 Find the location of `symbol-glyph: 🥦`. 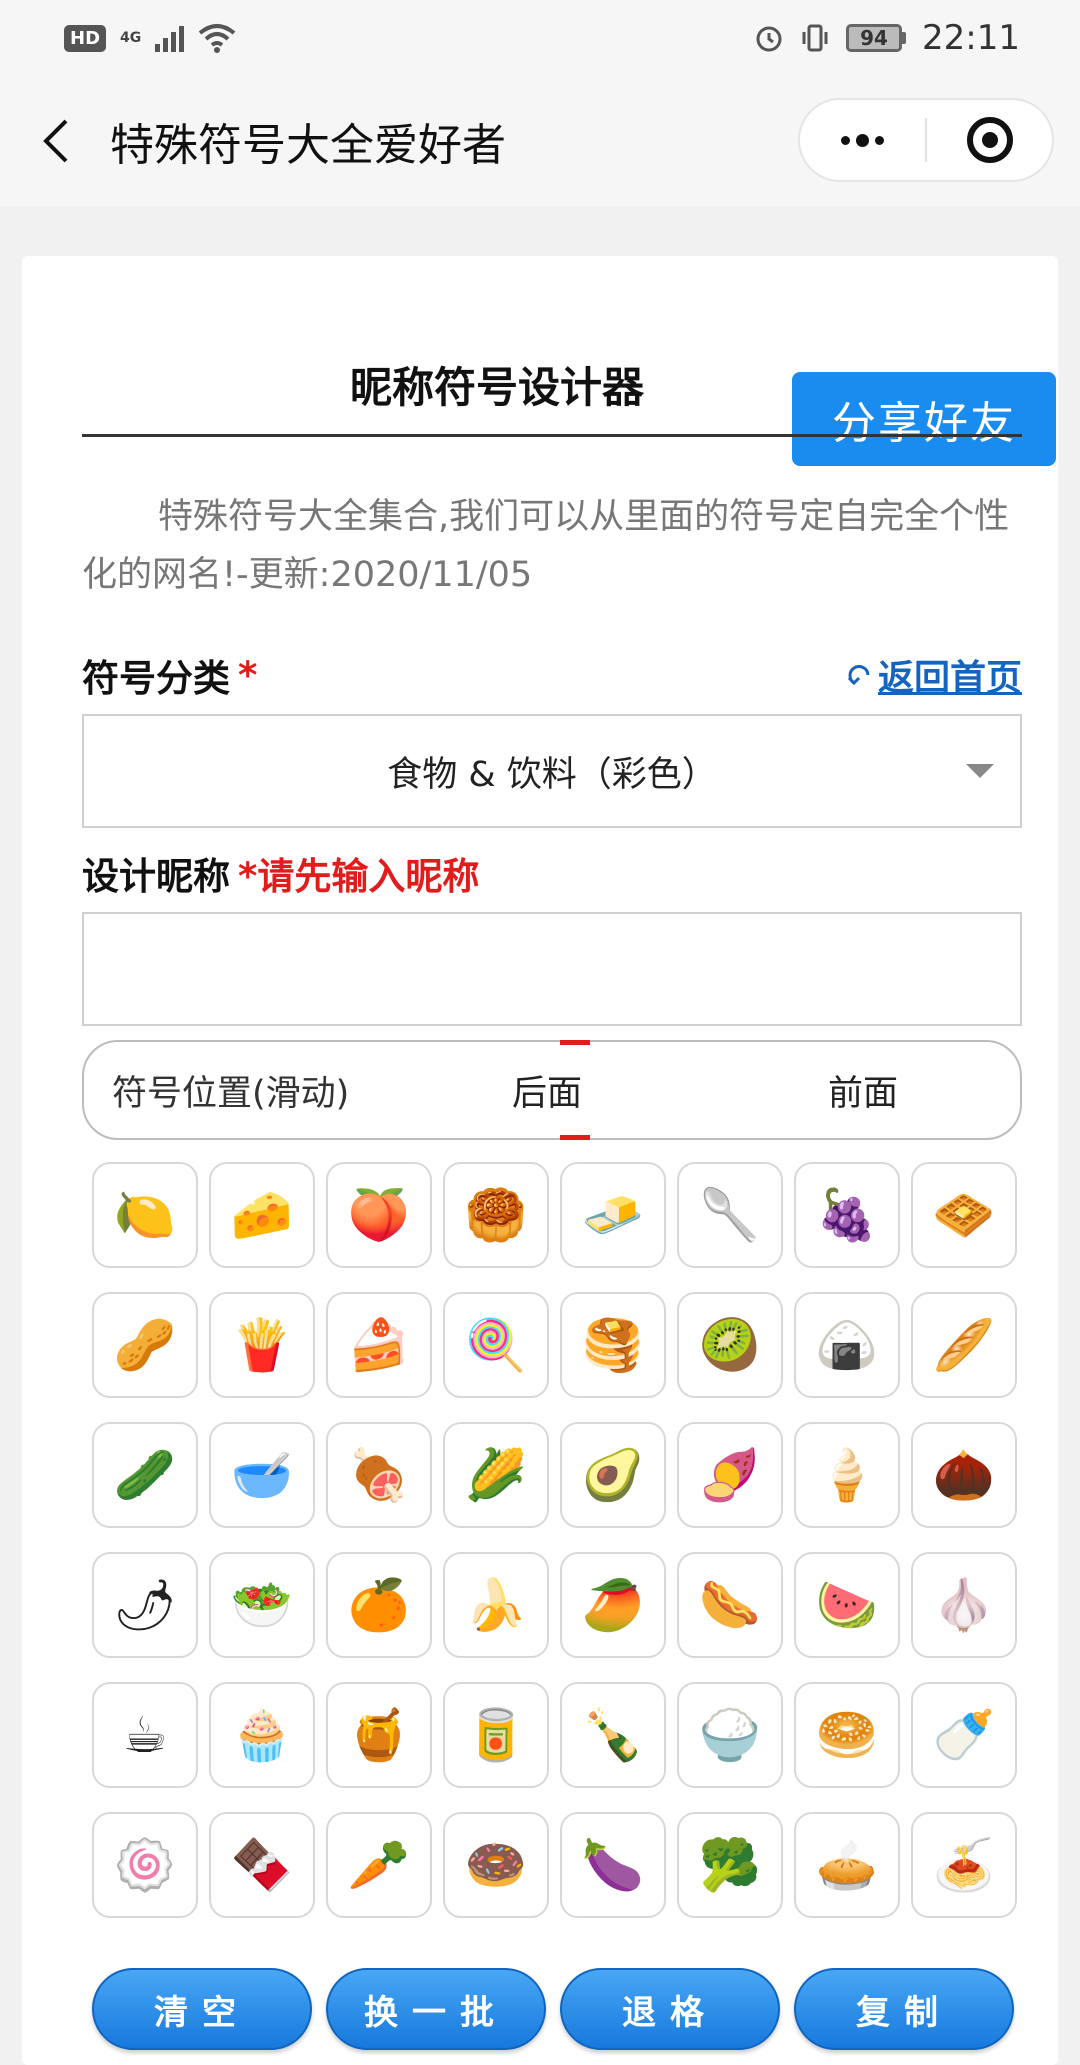

symbol-glyph: 🥦 is located at coordinates (730, 1865).